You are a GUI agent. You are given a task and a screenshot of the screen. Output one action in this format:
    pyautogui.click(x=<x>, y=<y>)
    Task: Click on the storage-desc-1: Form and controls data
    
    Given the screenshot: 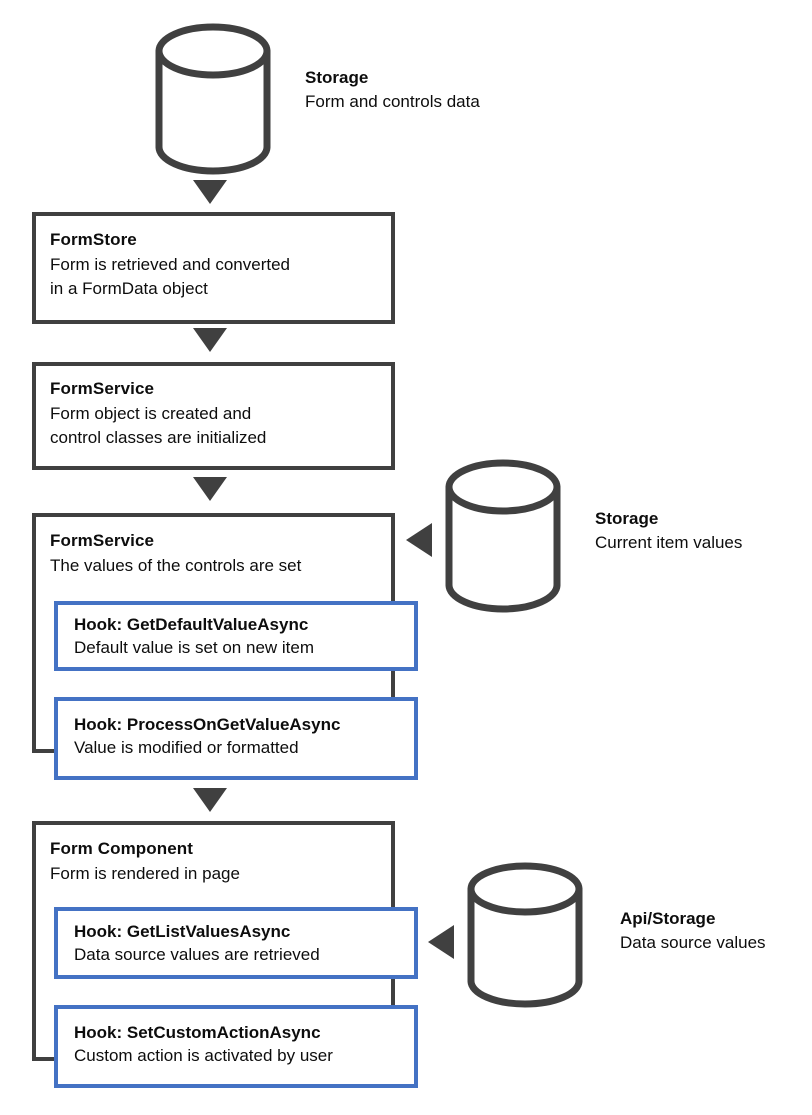 What is the action you would take?
    pyautogui.click(x=392, y=101)
    